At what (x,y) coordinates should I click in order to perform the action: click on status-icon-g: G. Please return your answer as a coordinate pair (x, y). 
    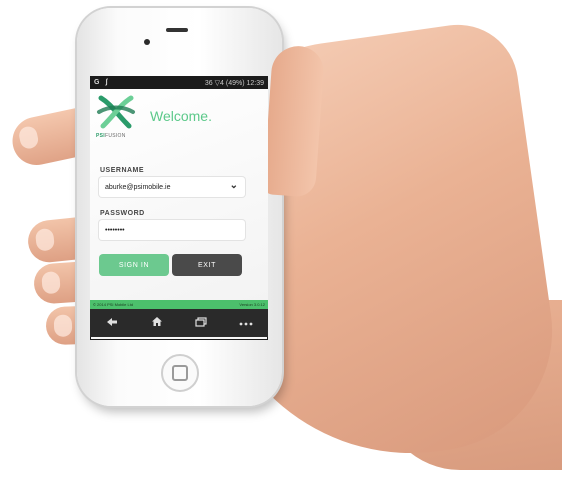
    Looking at the image, I should click on (97, 82).